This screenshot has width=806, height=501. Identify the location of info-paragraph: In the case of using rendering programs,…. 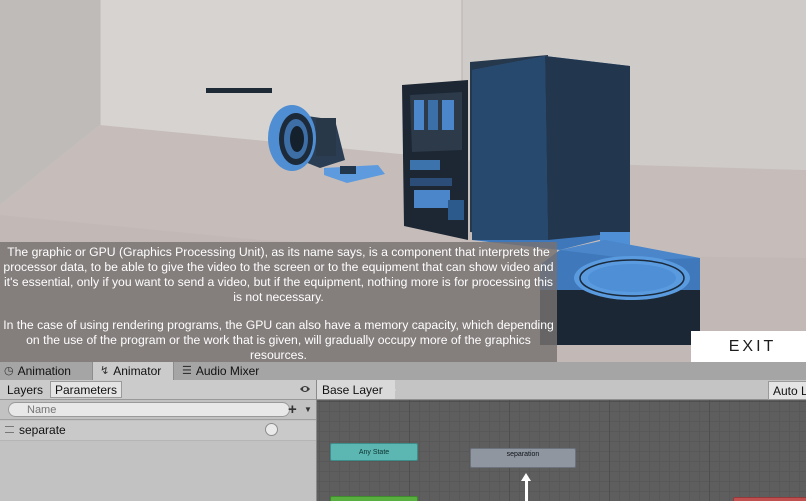
(278, 340).